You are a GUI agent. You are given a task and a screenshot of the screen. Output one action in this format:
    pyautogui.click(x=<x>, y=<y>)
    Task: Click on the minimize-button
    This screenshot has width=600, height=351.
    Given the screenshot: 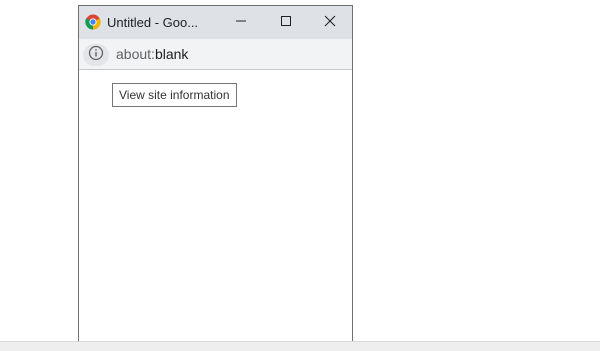 What is the action you would take?
    pyautogui.click(x=241, y=22)
    